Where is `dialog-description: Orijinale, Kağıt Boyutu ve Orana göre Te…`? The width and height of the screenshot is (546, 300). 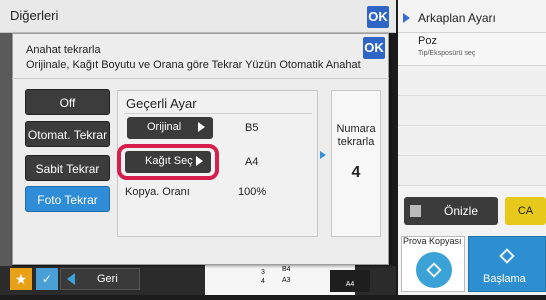
dialog-description: Orijinale, Kağıt Boyutu ve Orana göre Te… is located at coordinates (193, 65).